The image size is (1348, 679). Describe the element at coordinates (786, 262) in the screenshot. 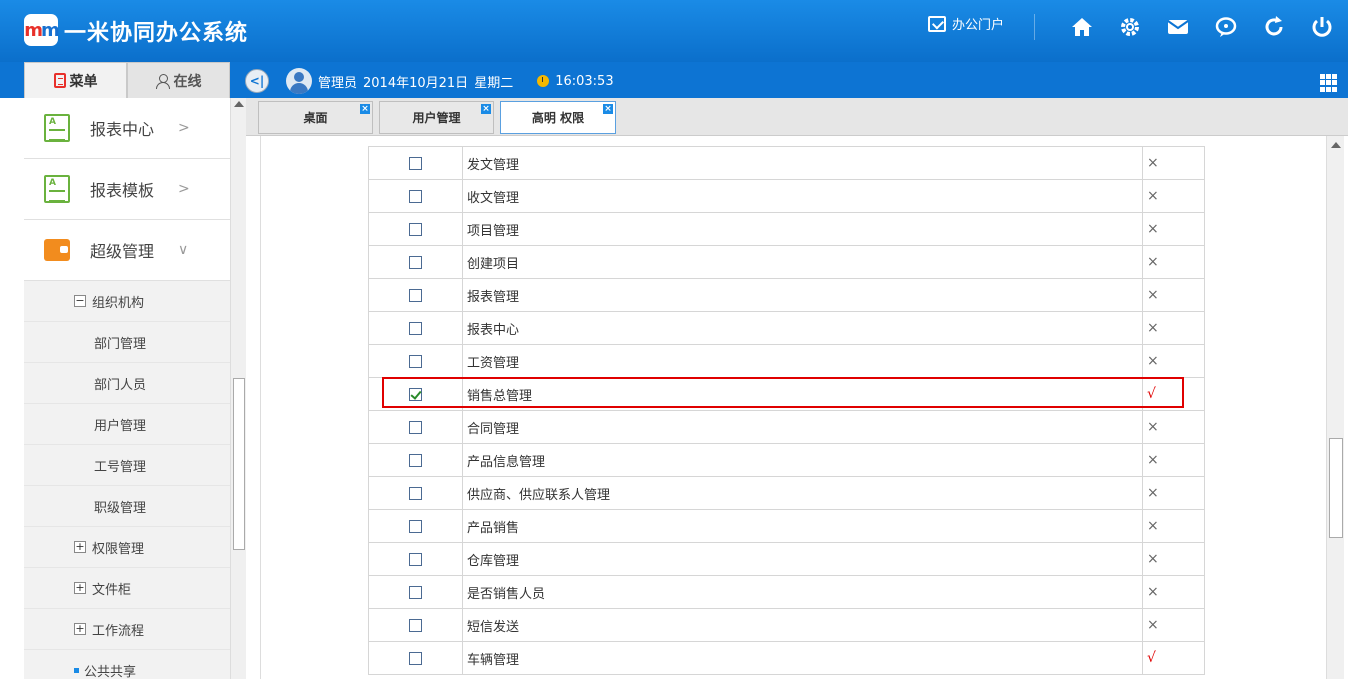

I see `table-row: 创建项目 ×` at that location.